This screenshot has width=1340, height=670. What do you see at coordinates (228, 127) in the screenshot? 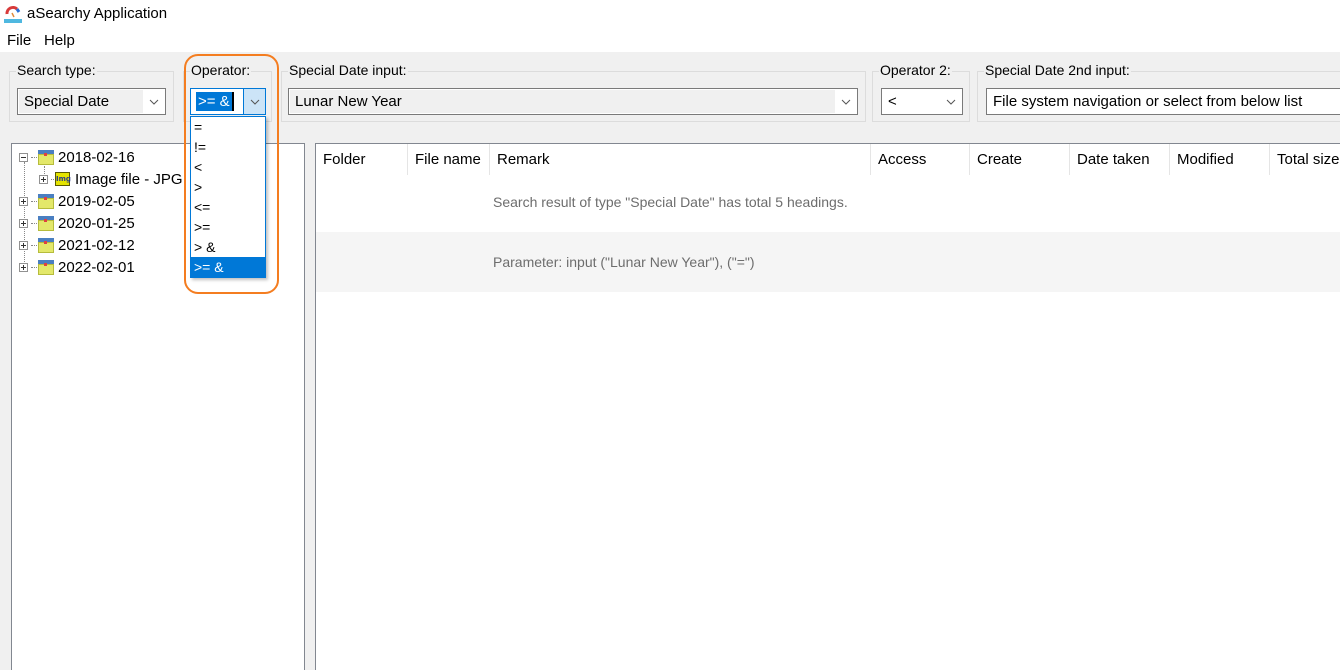
I see `operator-option: =` at bounding box center [228, 127].